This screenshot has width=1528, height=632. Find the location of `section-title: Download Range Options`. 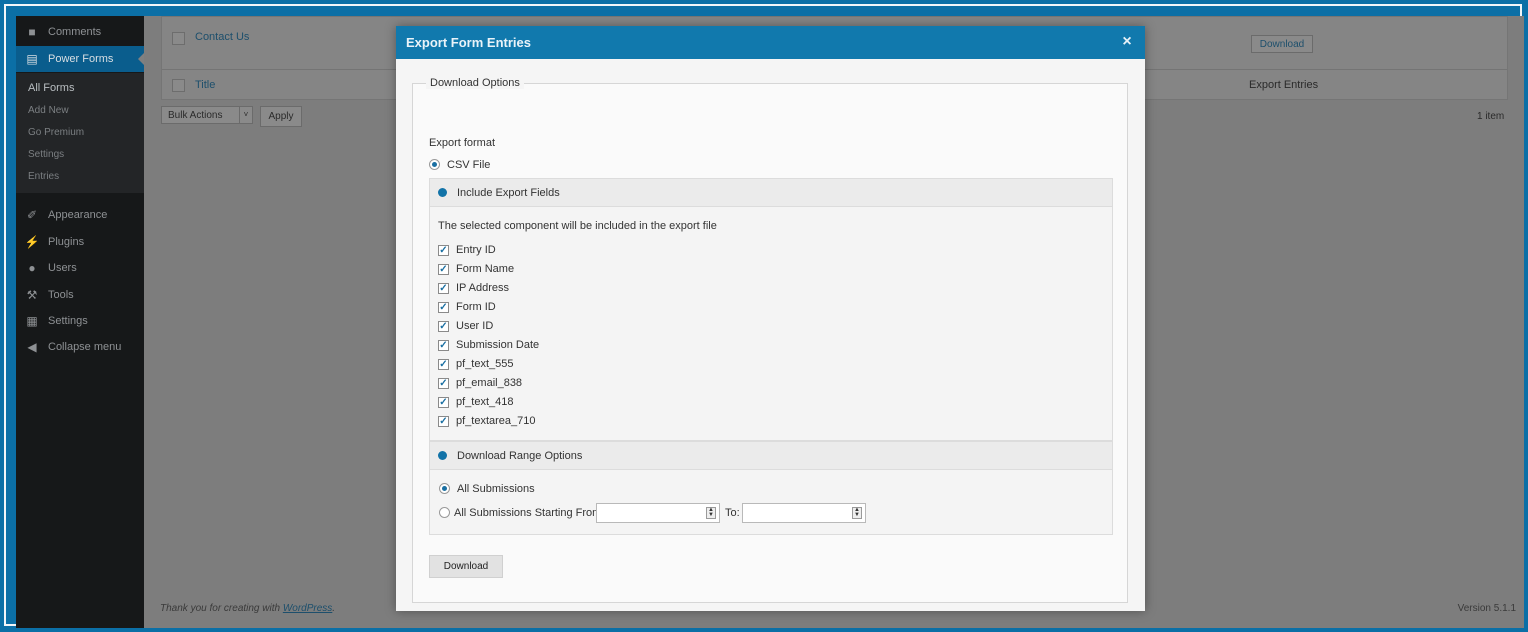

section-title: Download Range Options is located at coordinates (520, 455).